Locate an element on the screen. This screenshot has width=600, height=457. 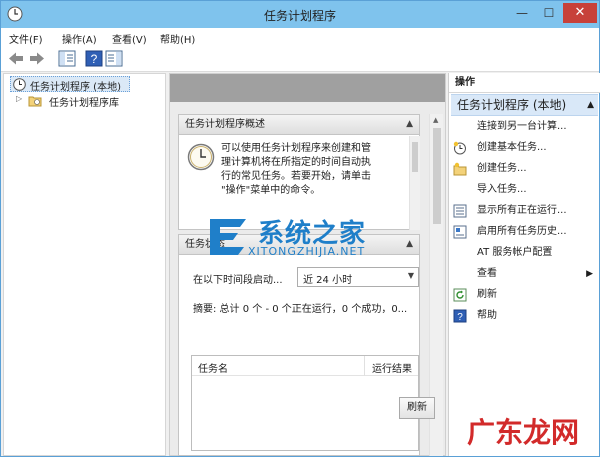
overview-header: 任务计划程序概述 ▲ is located at coordinates (299, 125).